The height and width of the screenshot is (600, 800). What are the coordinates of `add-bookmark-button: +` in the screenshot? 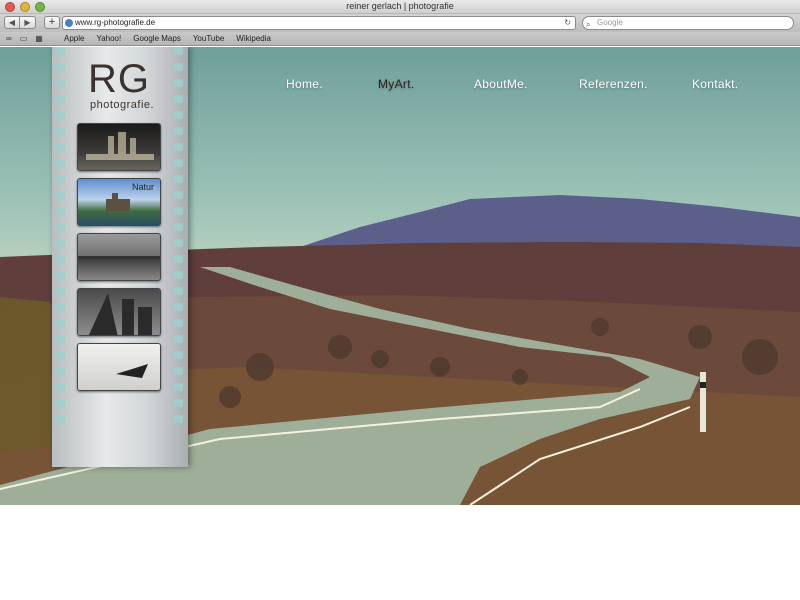 It's located at (52, 22).